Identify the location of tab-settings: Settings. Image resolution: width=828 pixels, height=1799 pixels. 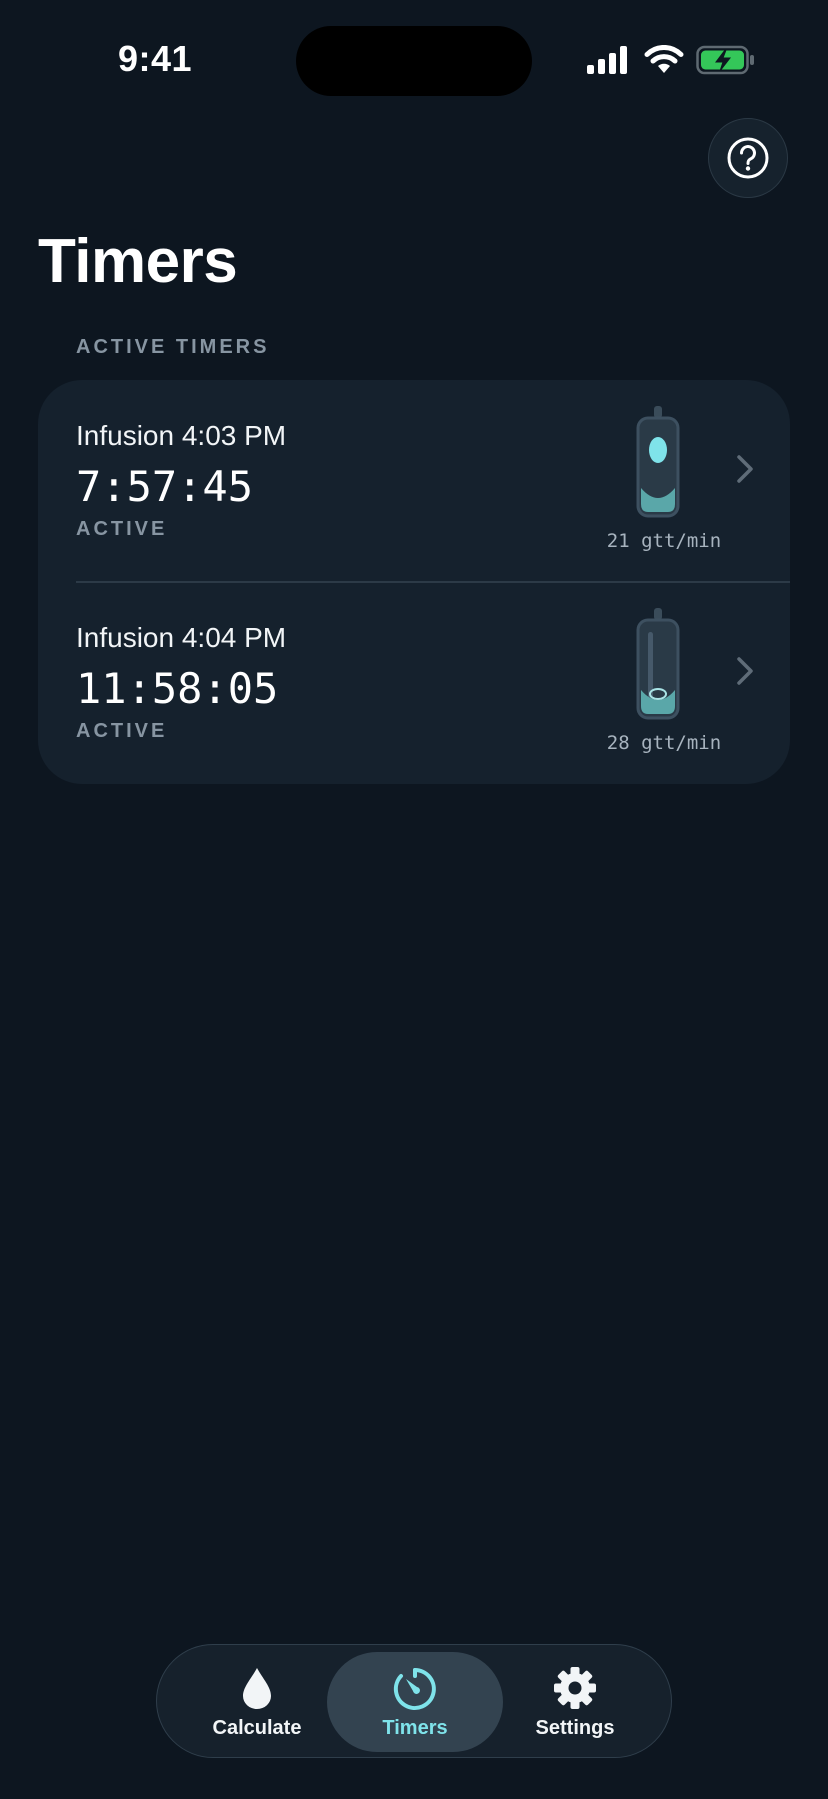
(575, 1702).